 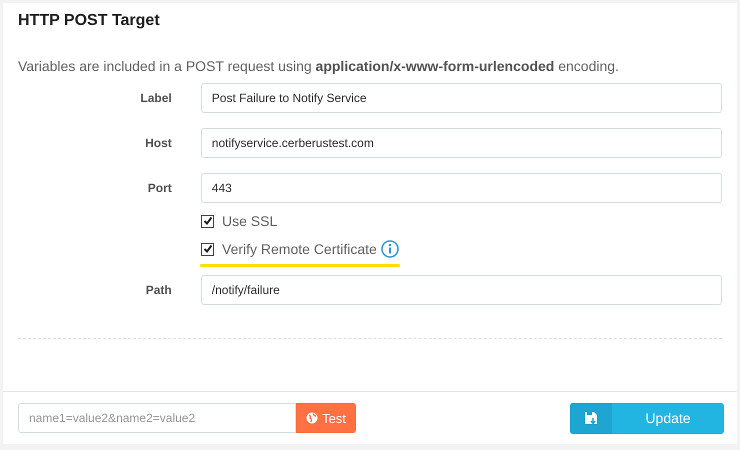 What do you see at coordinates (158, 143) in the screenshot?
I see `field-label: Host` at bounding box center [158, 143].